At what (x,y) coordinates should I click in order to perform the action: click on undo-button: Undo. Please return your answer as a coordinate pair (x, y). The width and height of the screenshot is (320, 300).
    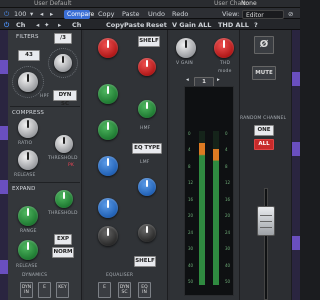
    Looking at the image, I should click on (156, 14).